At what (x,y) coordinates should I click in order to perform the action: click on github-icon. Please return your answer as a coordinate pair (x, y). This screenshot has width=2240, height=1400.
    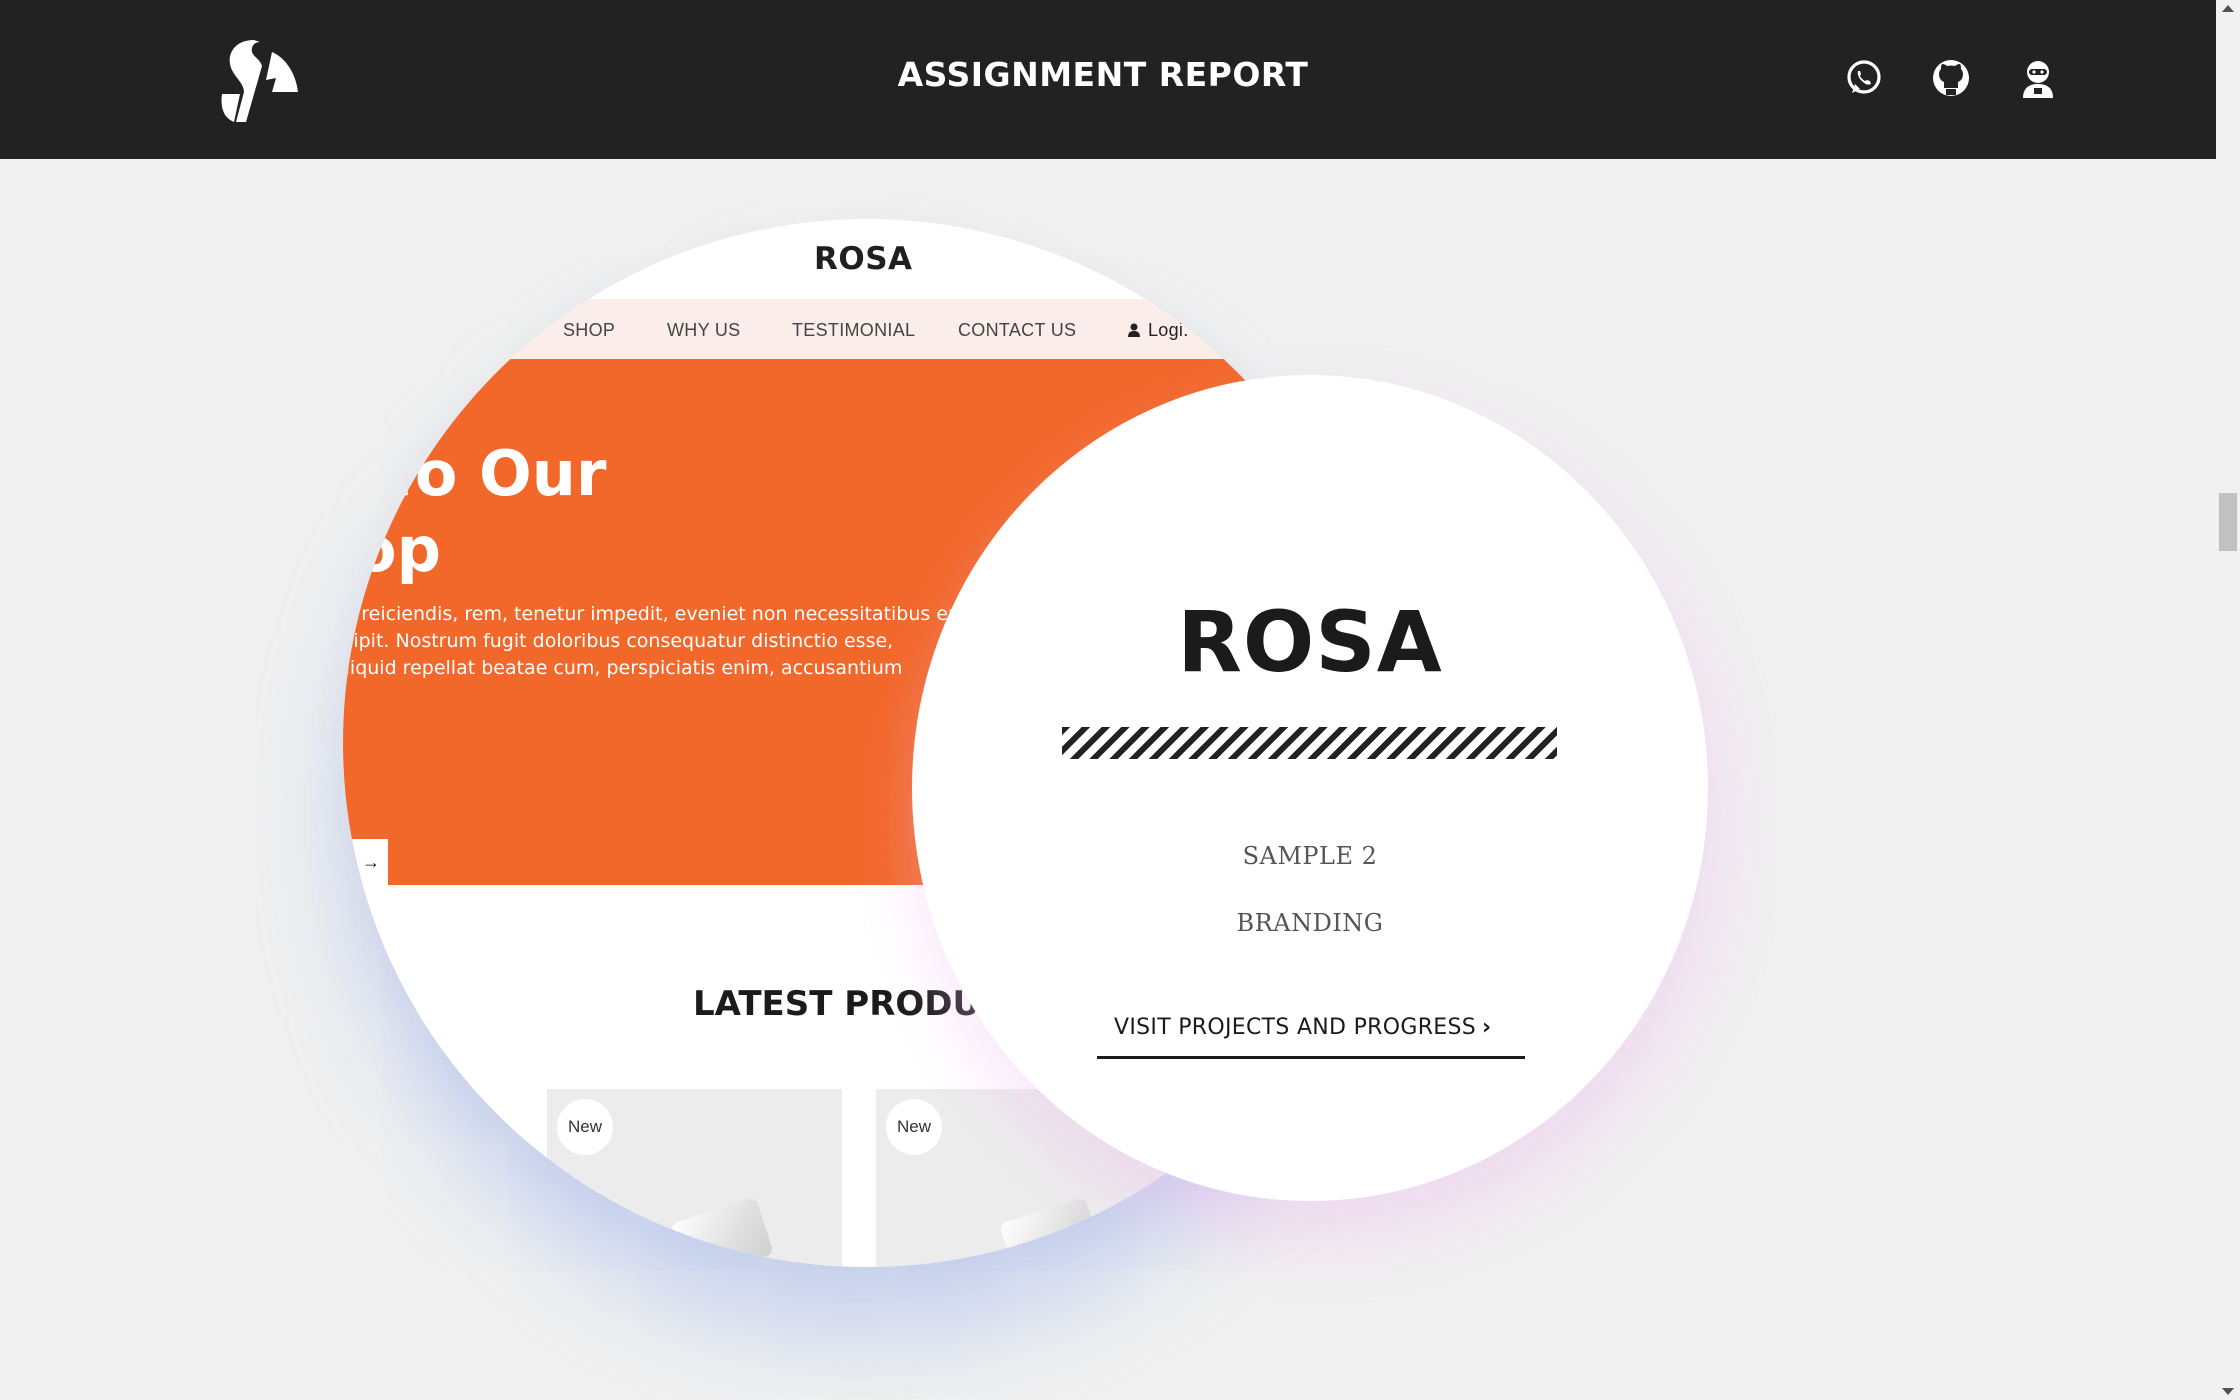
    Looking at the image, I should click on (1951, 78).